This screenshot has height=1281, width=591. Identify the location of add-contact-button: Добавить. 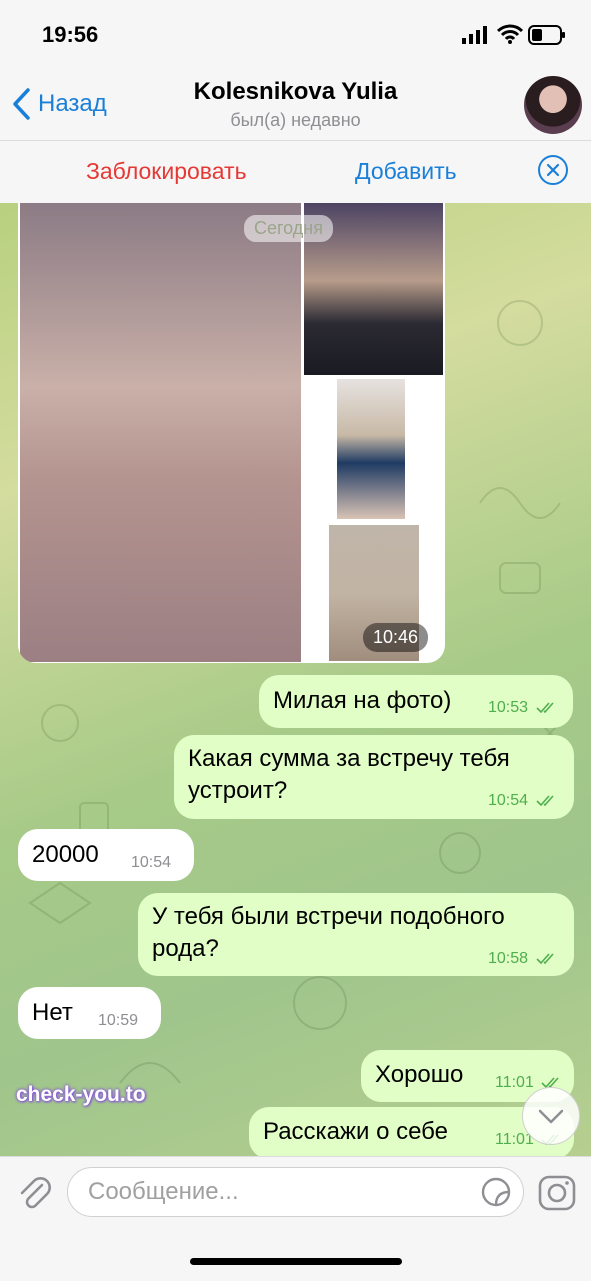
(406, 171).